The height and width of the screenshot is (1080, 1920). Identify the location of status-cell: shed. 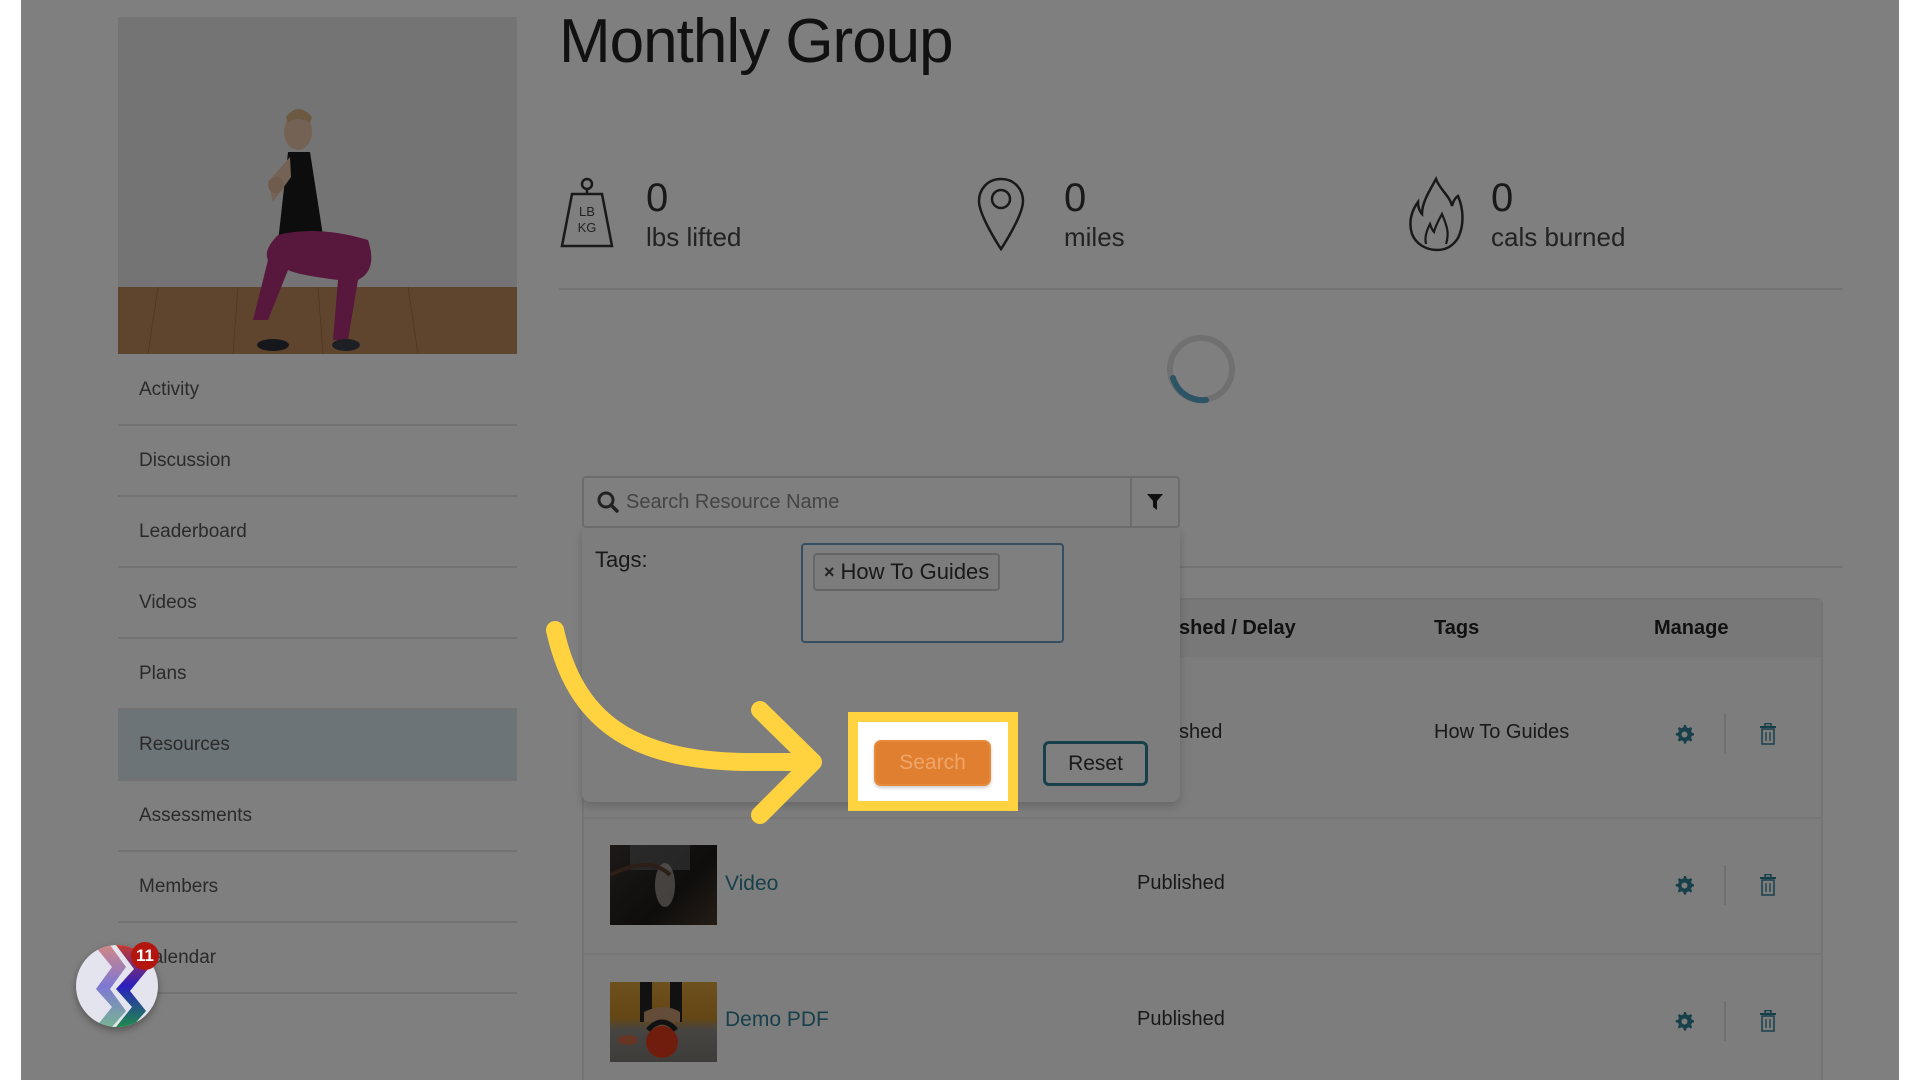
(1201, 732).